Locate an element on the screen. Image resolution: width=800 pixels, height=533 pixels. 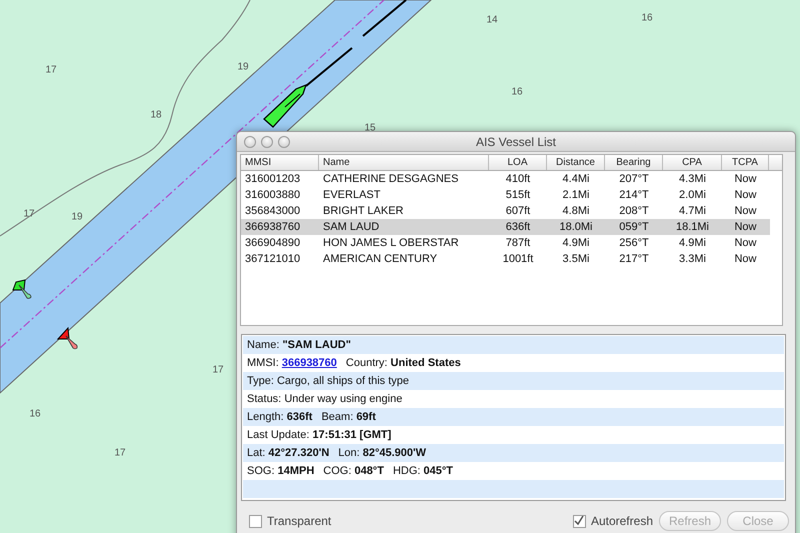
table-cell-text: 367121010 is located at coordinates (273, 259).